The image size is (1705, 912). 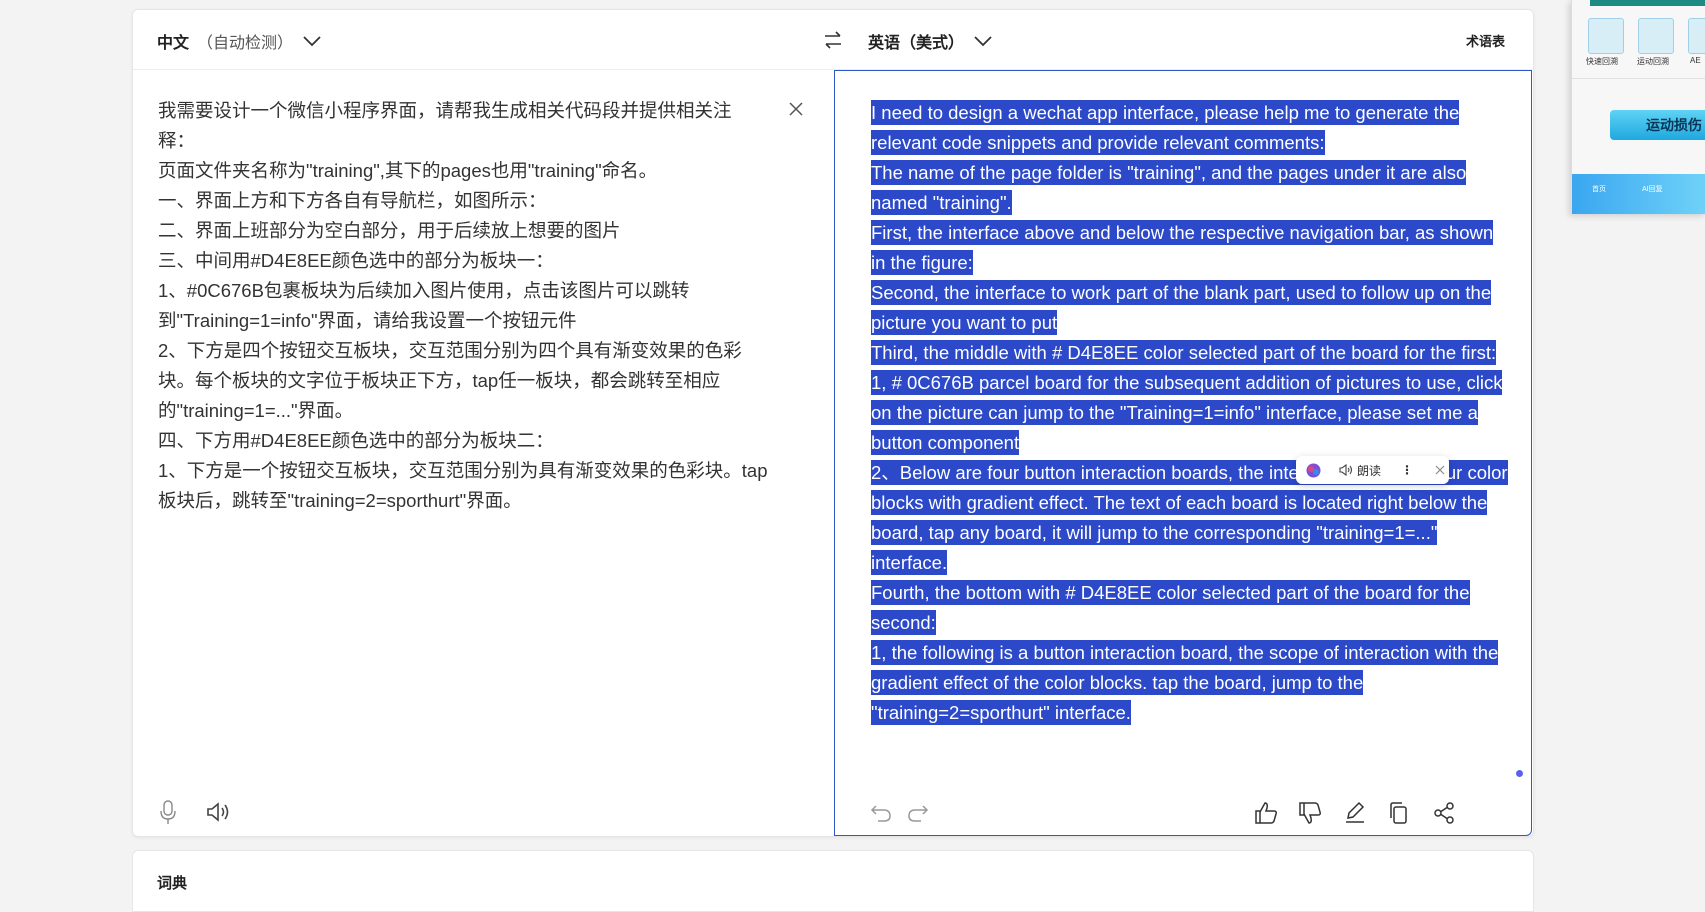 I want to click on divider, so click(x=1638, y=78).